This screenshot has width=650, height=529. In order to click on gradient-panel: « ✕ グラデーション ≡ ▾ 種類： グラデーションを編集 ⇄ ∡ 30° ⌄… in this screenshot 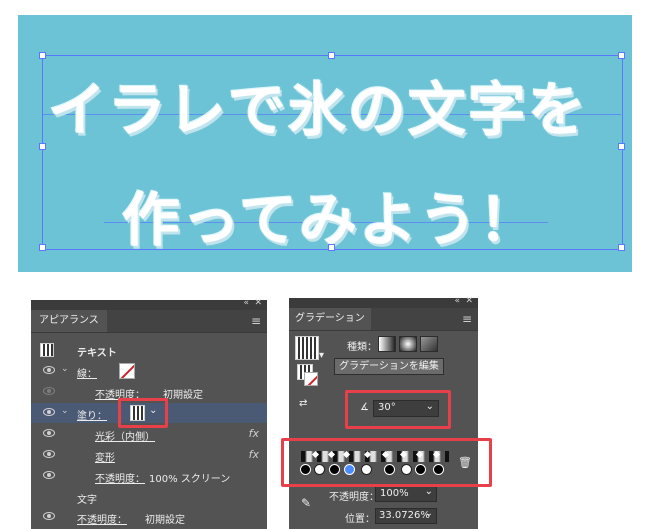, I will do `click(386, 412)`.